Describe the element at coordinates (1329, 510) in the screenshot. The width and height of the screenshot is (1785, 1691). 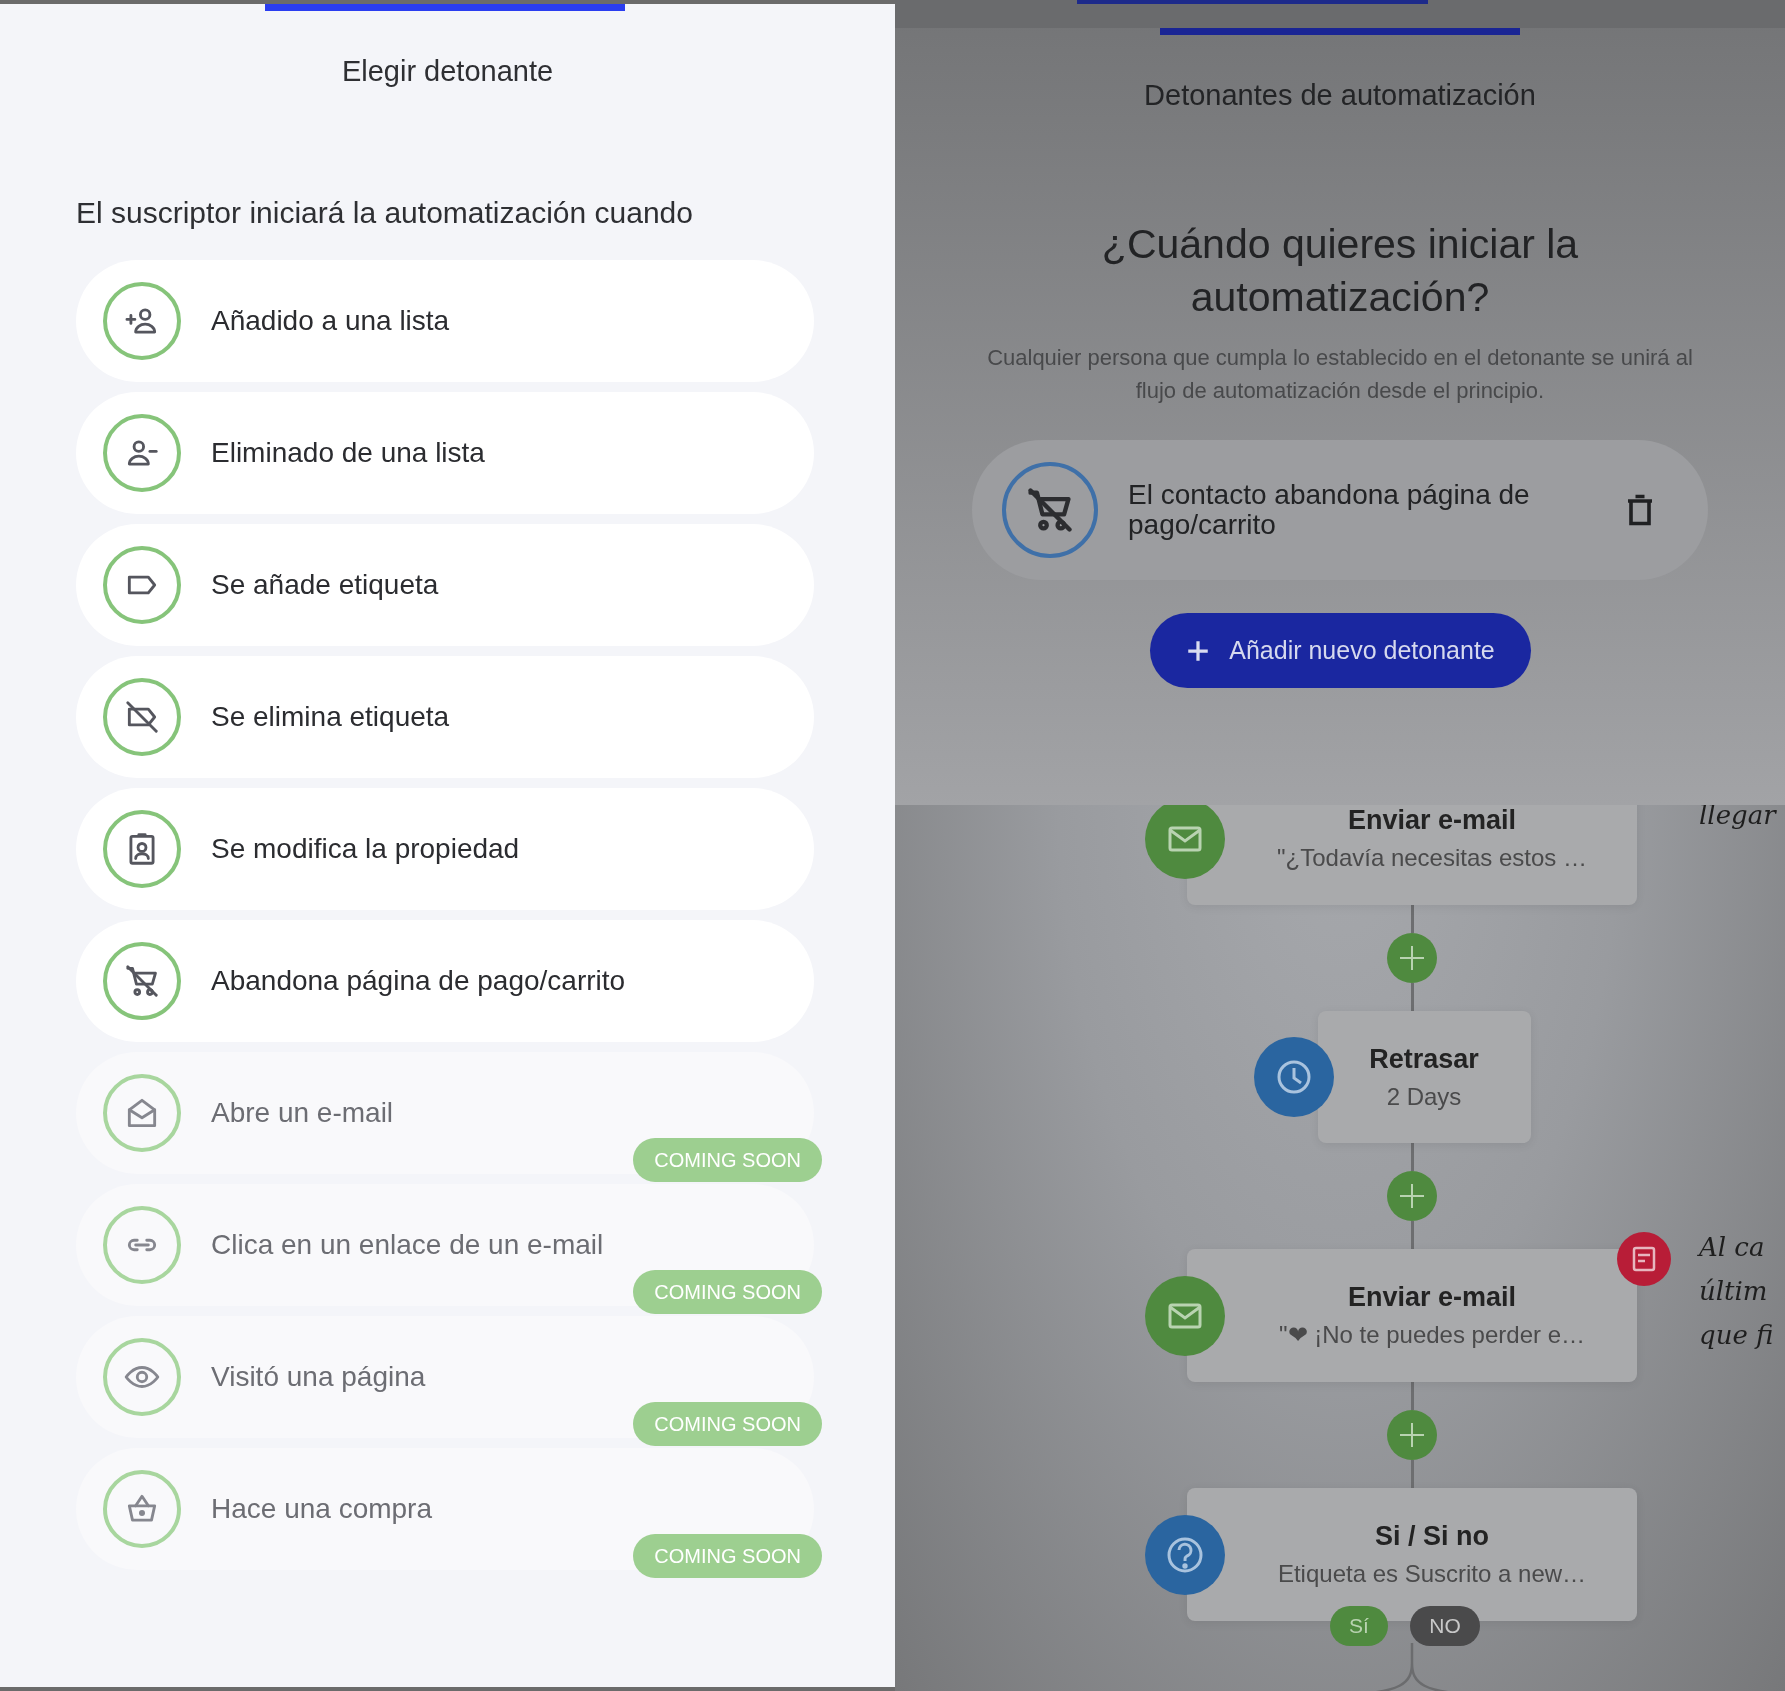
I see `trigger-label: El contacto abandona página de pago/carrito` at that location.